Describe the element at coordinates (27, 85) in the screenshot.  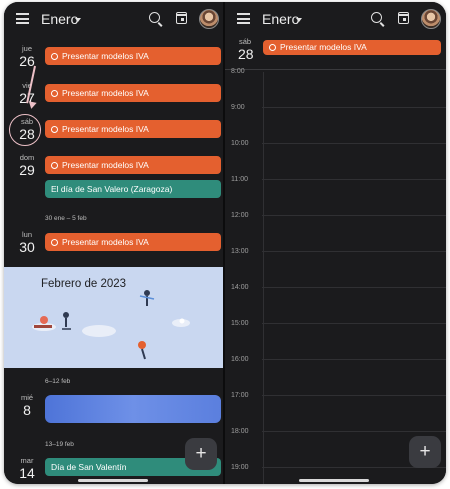
I see `day-name: vie` at that location.